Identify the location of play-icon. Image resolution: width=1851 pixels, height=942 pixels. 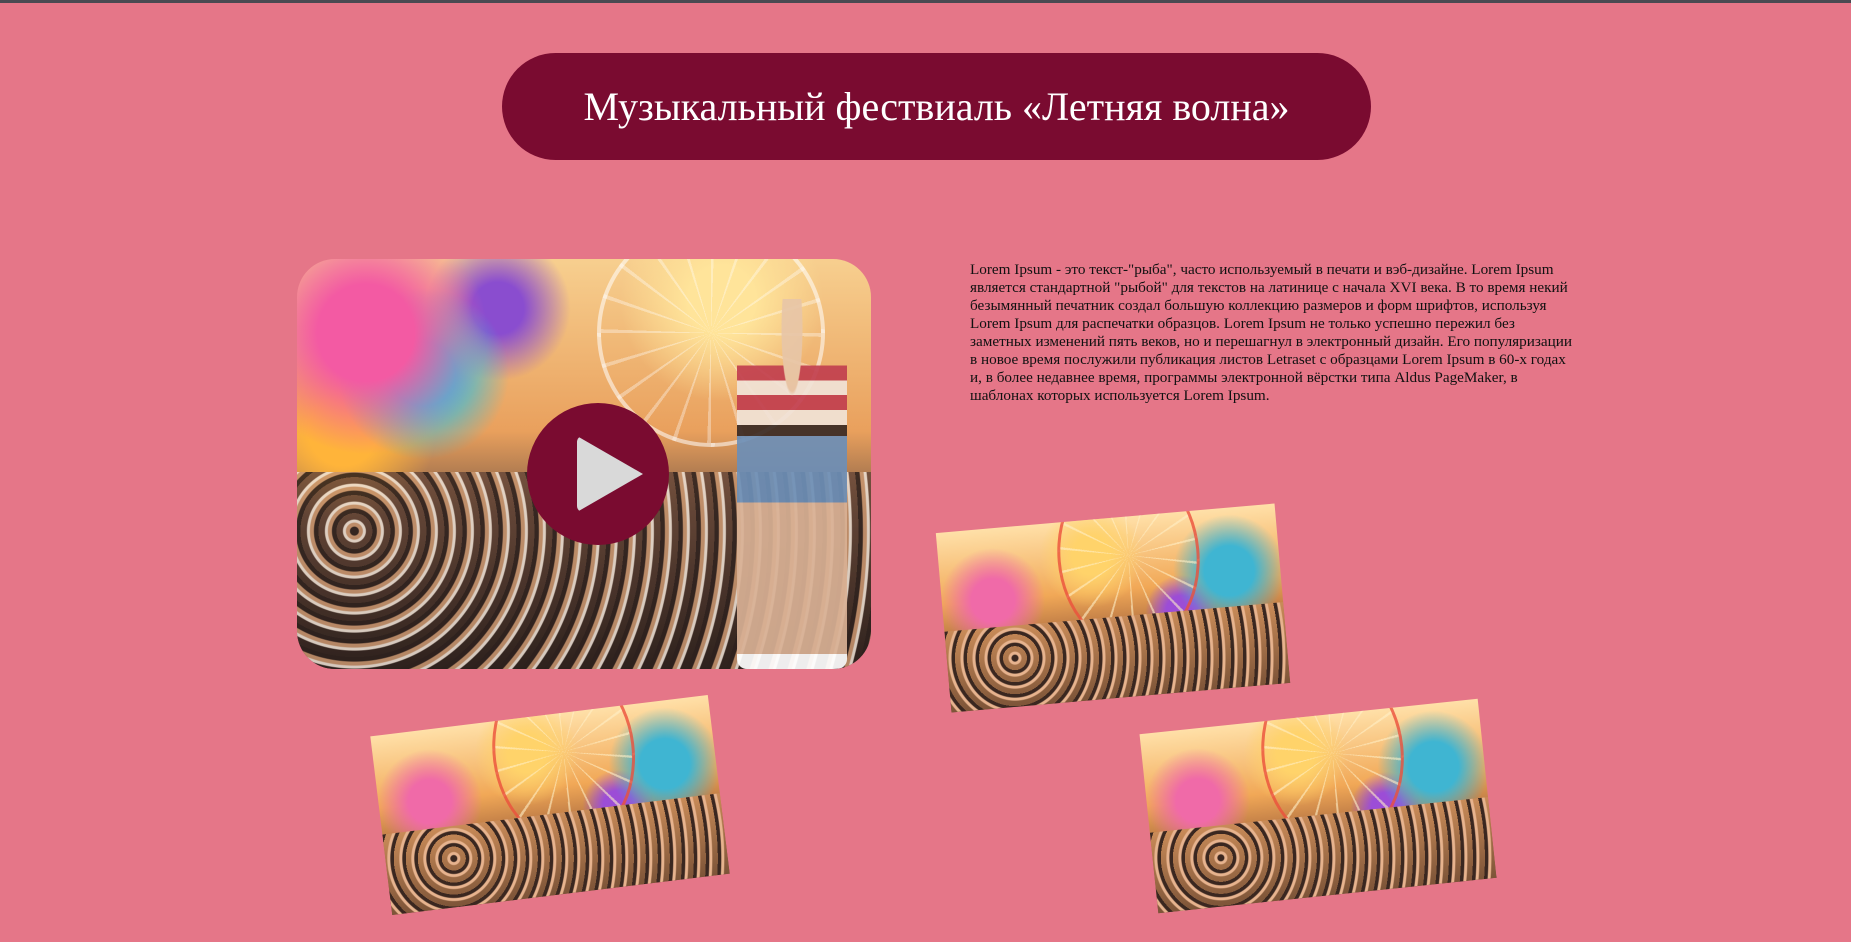
(598, 474).